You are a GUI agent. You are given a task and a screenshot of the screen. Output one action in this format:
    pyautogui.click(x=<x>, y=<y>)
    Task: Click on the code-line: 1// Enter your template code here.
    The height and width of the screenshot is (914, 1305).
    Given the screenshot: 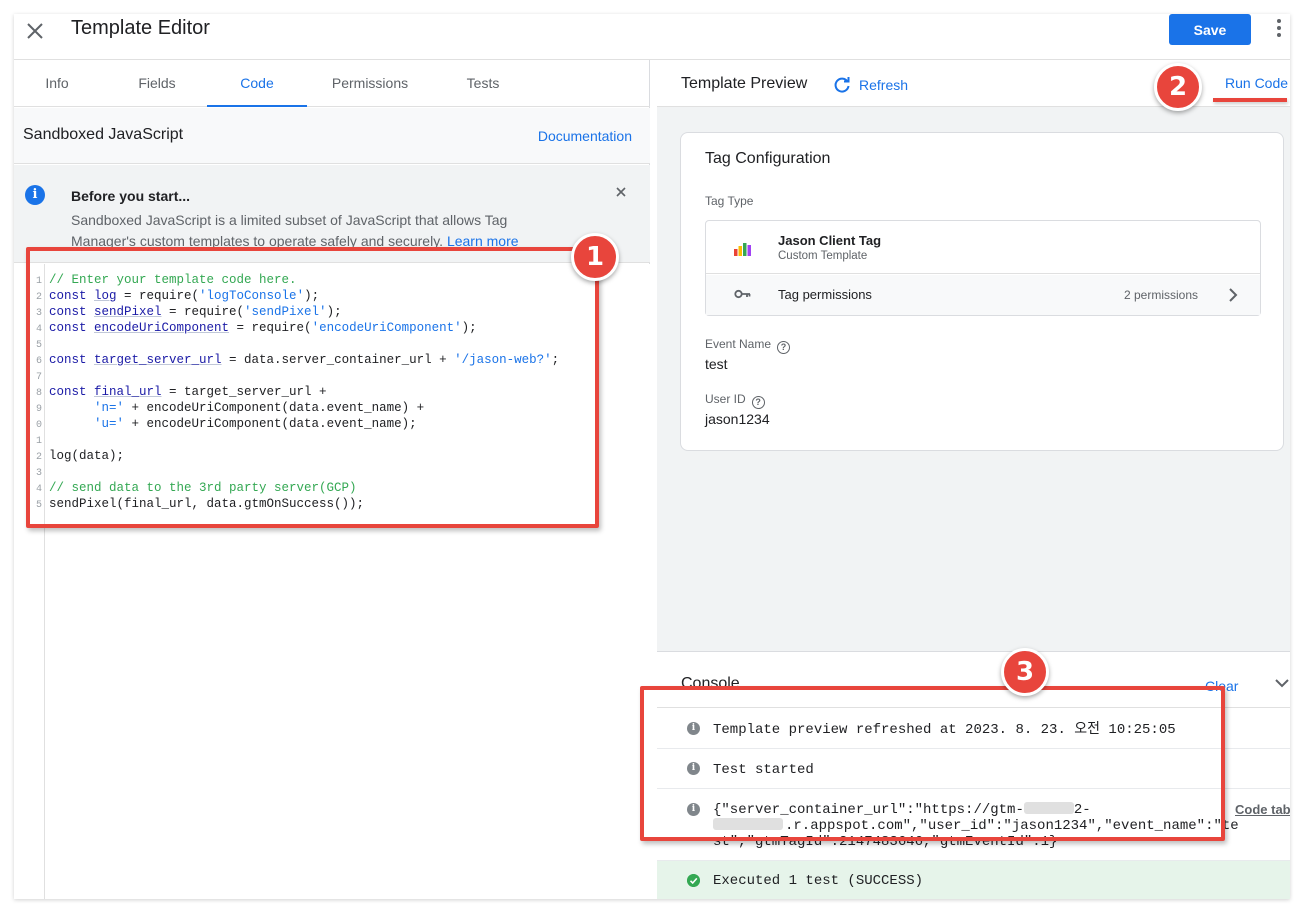 What is the action you would take?
    pyautogui.click(x=166, y=280)
    